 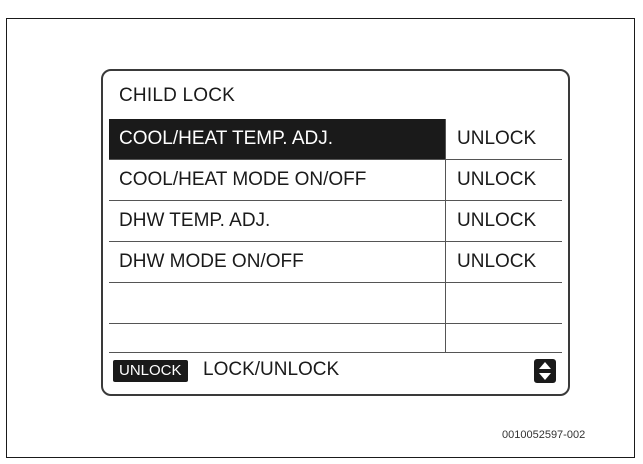 What do you see at coordinates (243, 179) in the screenshot?
I see `row-label: COOL/HEAT MODE ON/OFF` at bounding box center [243, 179].